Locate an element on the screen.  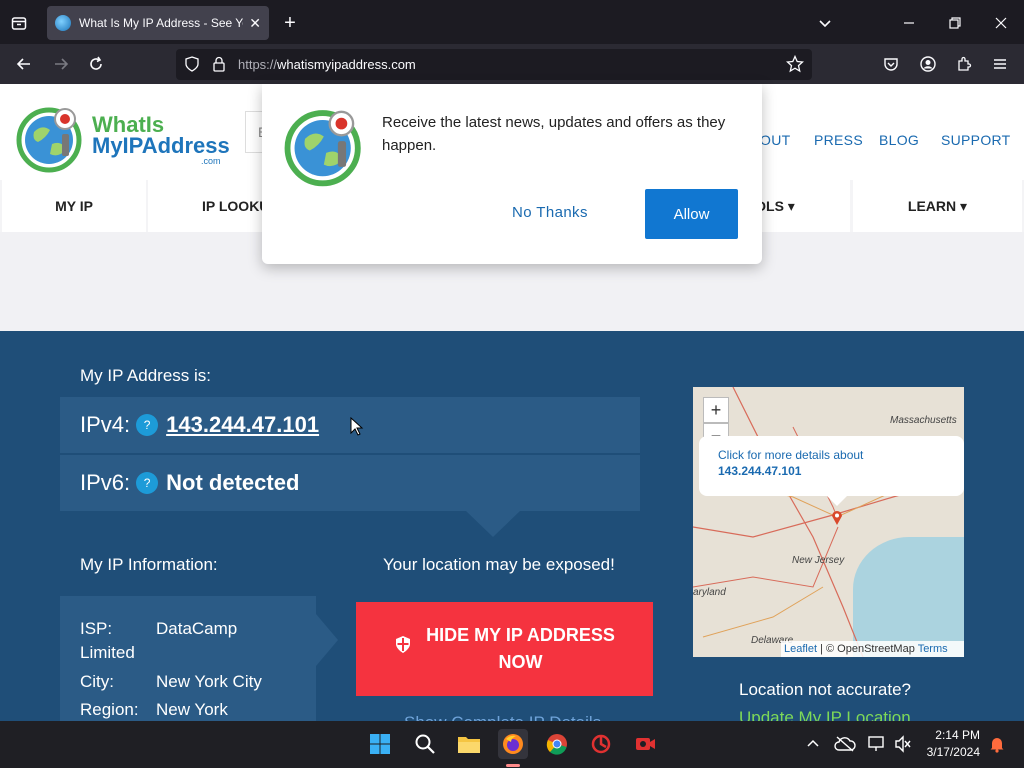
chrome-icon is located at coordinates (557, 744).